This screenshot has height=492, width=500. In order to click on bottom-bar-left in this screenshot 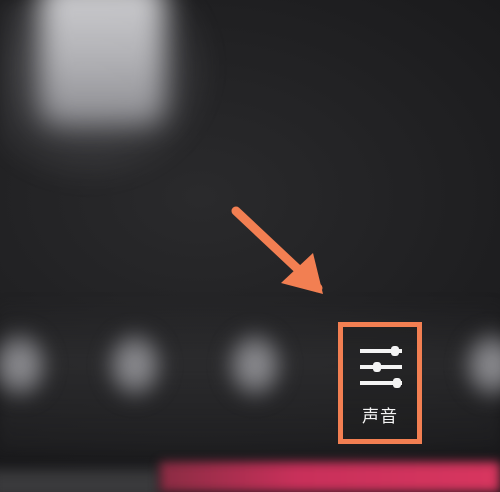, I will do `click(80, 481)`.